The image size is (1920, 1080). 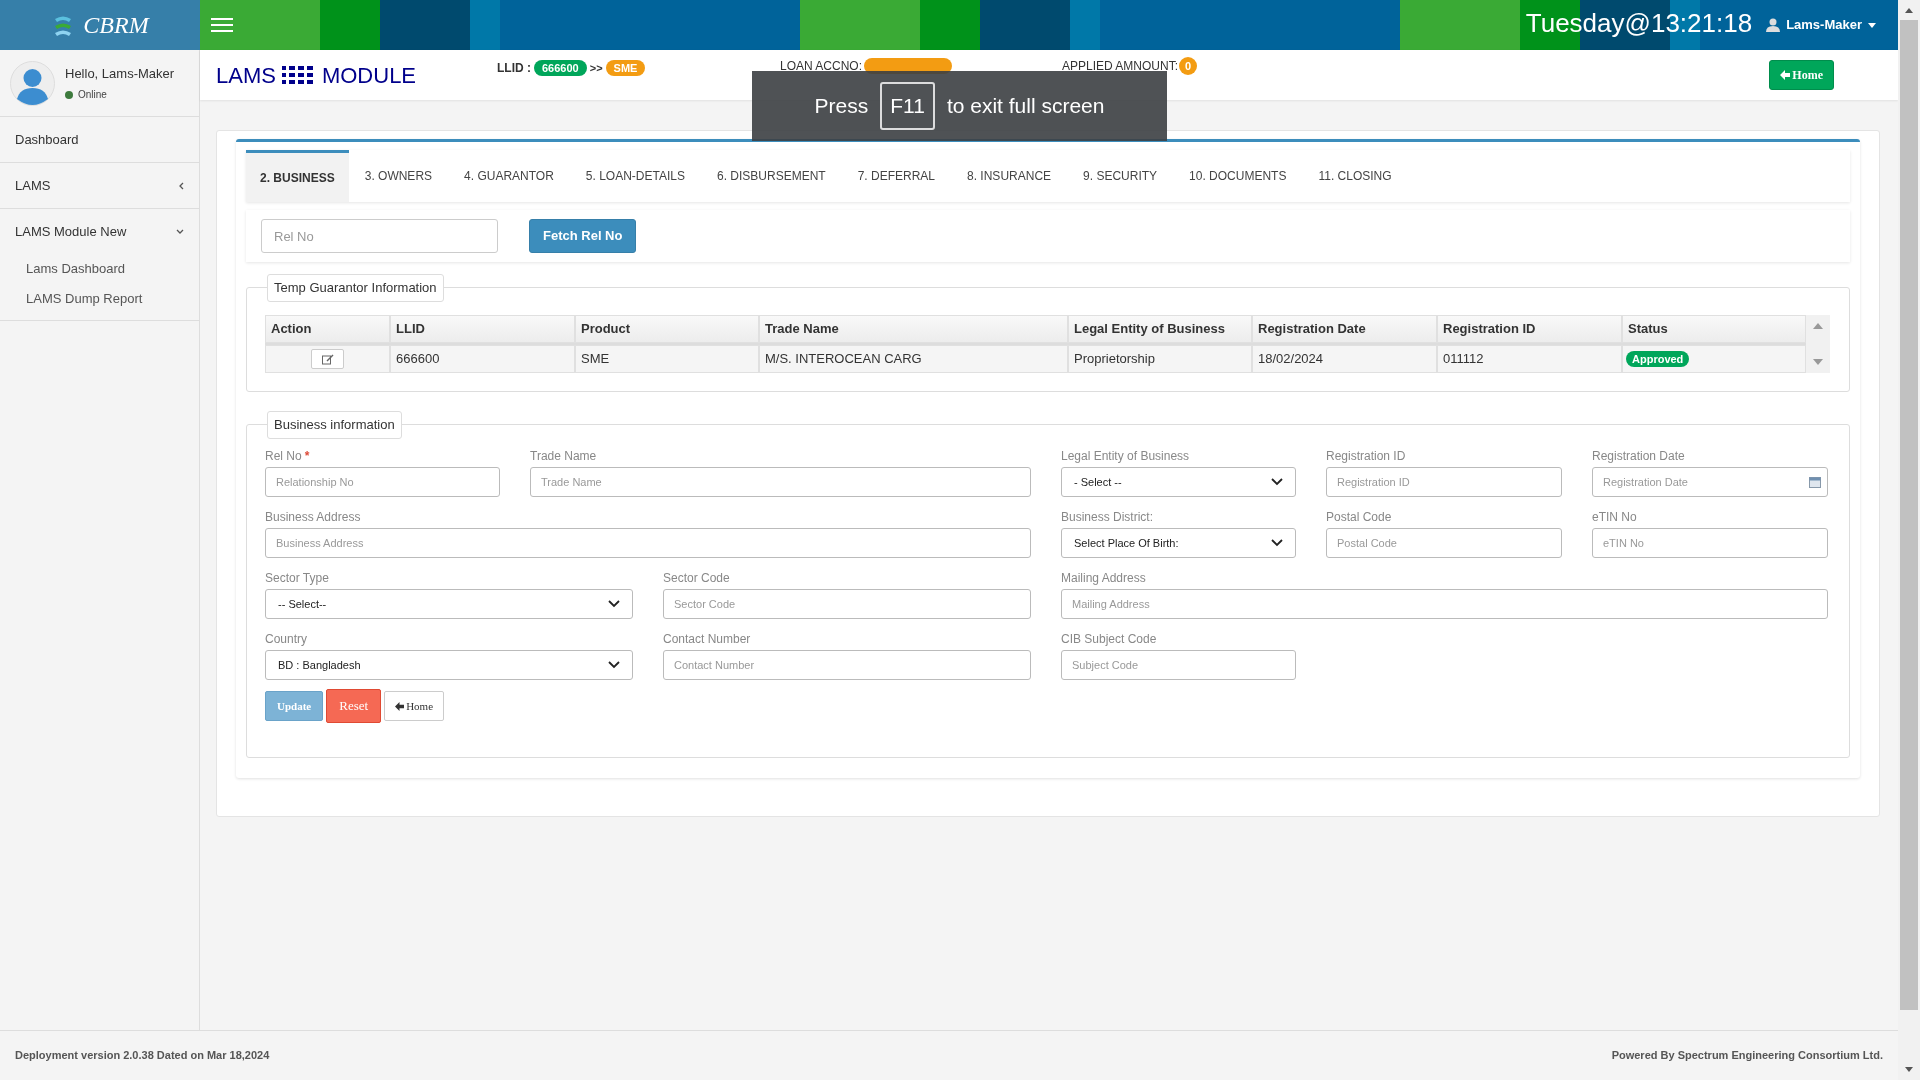 What do you see at coordinates (120, 73) in the screenshot?
I see `user-greeting: Hello, Lams-Maker` at bounding box center [120, 73].